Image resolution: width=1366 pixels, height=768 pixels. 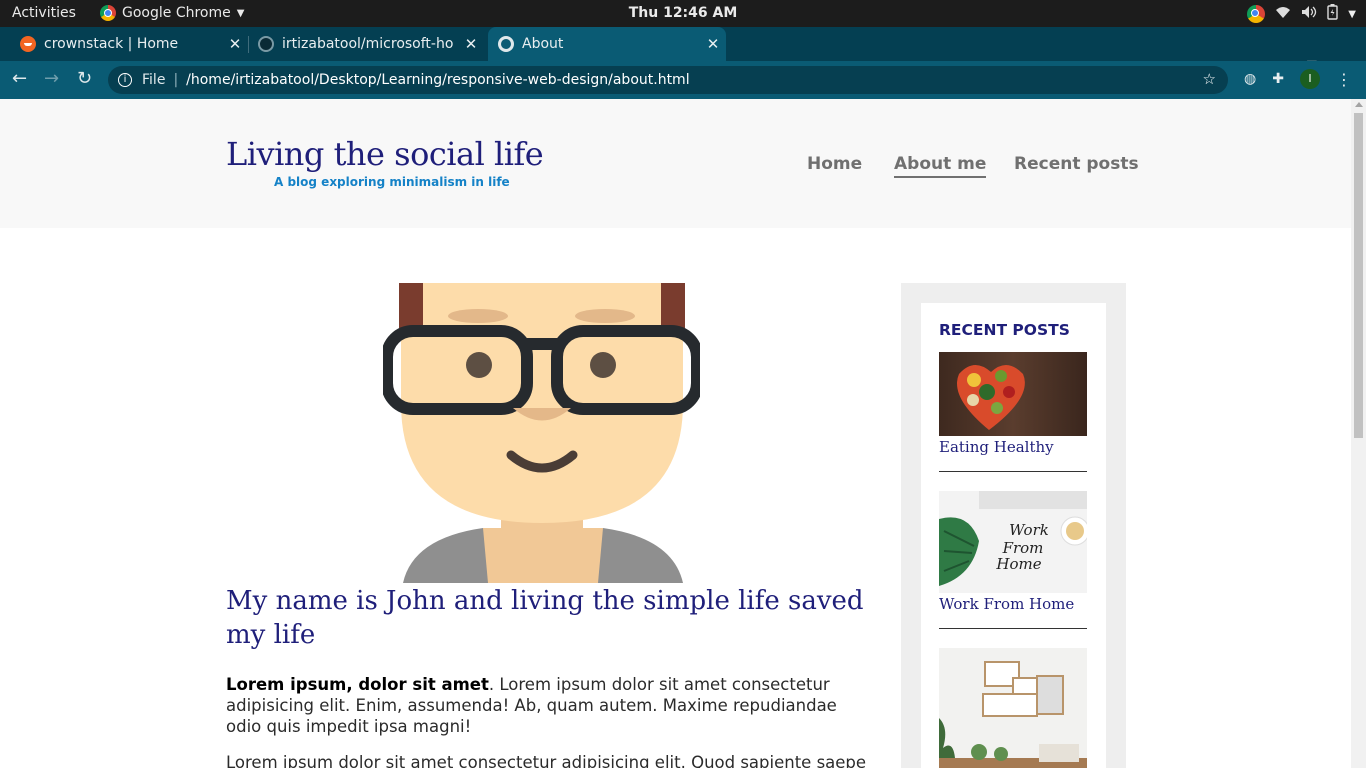 I want to click on recent-post-item: Eating Healthy, so click(x=1013, y=412).